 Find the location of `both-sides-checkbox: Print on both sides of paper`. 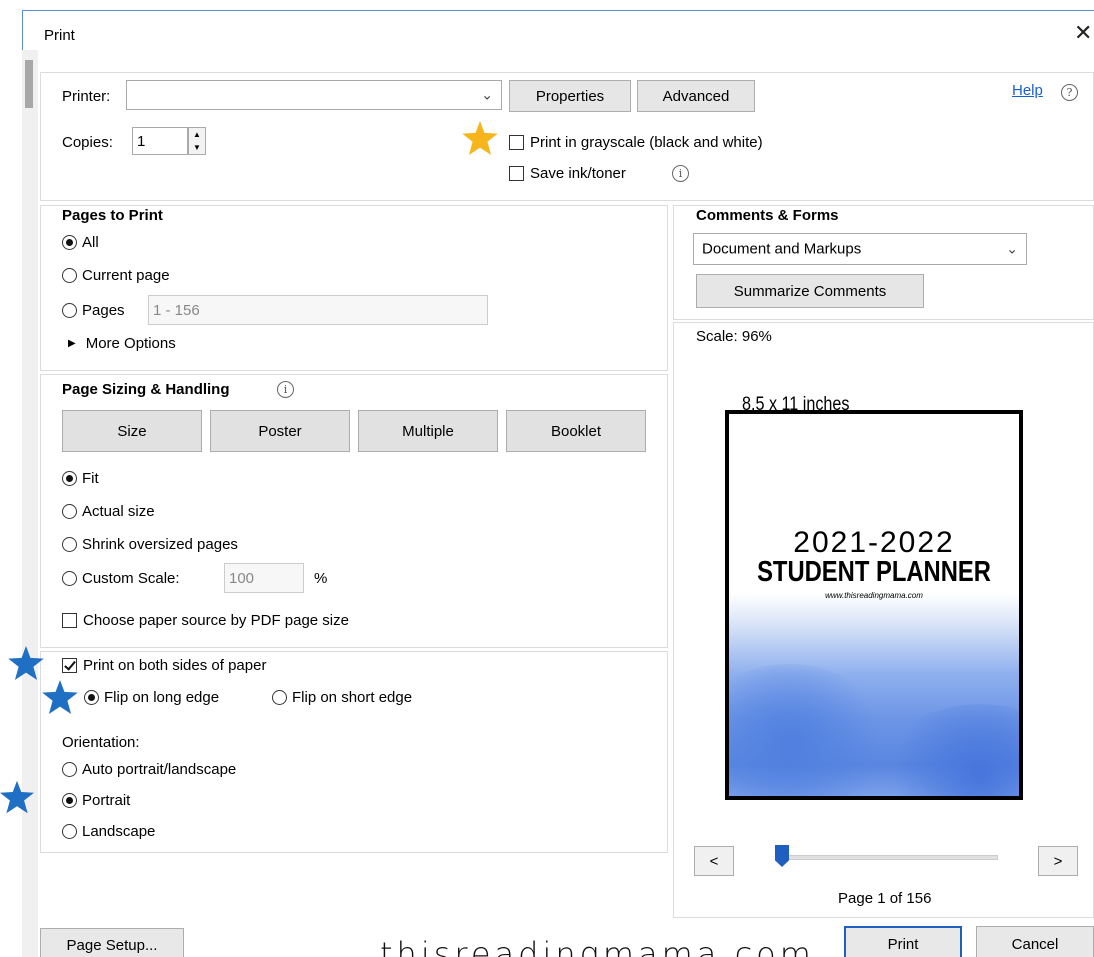

both-sides-checkbox: Print on both sides of paper is located at coordinates (164, 665).